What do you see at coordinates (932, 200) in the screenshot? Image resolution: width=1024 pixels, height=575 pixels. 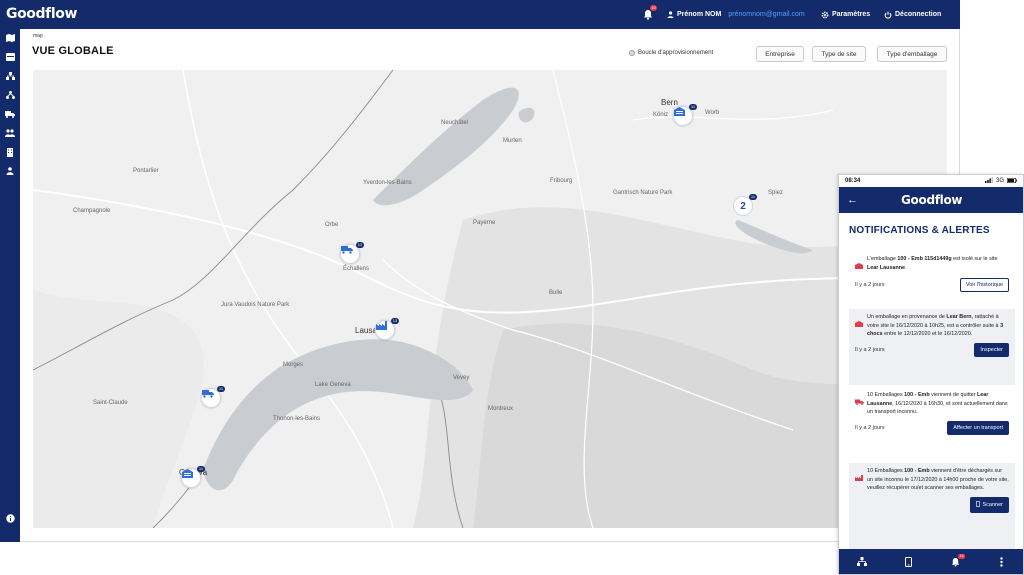 I see `mobile-brand-logo: Goodflow` at bounding box center [932, 200].